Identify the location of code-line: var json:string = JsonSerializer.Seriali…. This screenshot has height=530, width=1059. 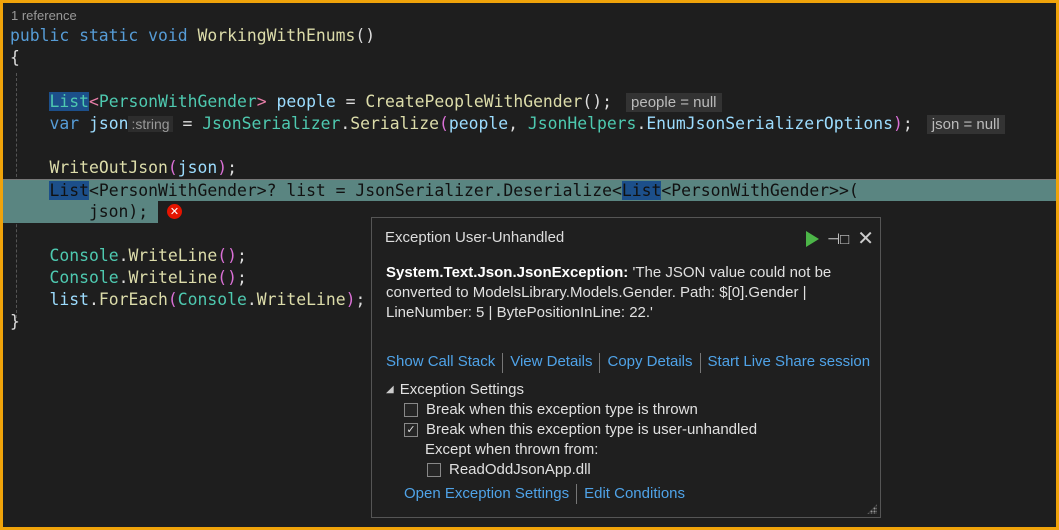
(529, 124).